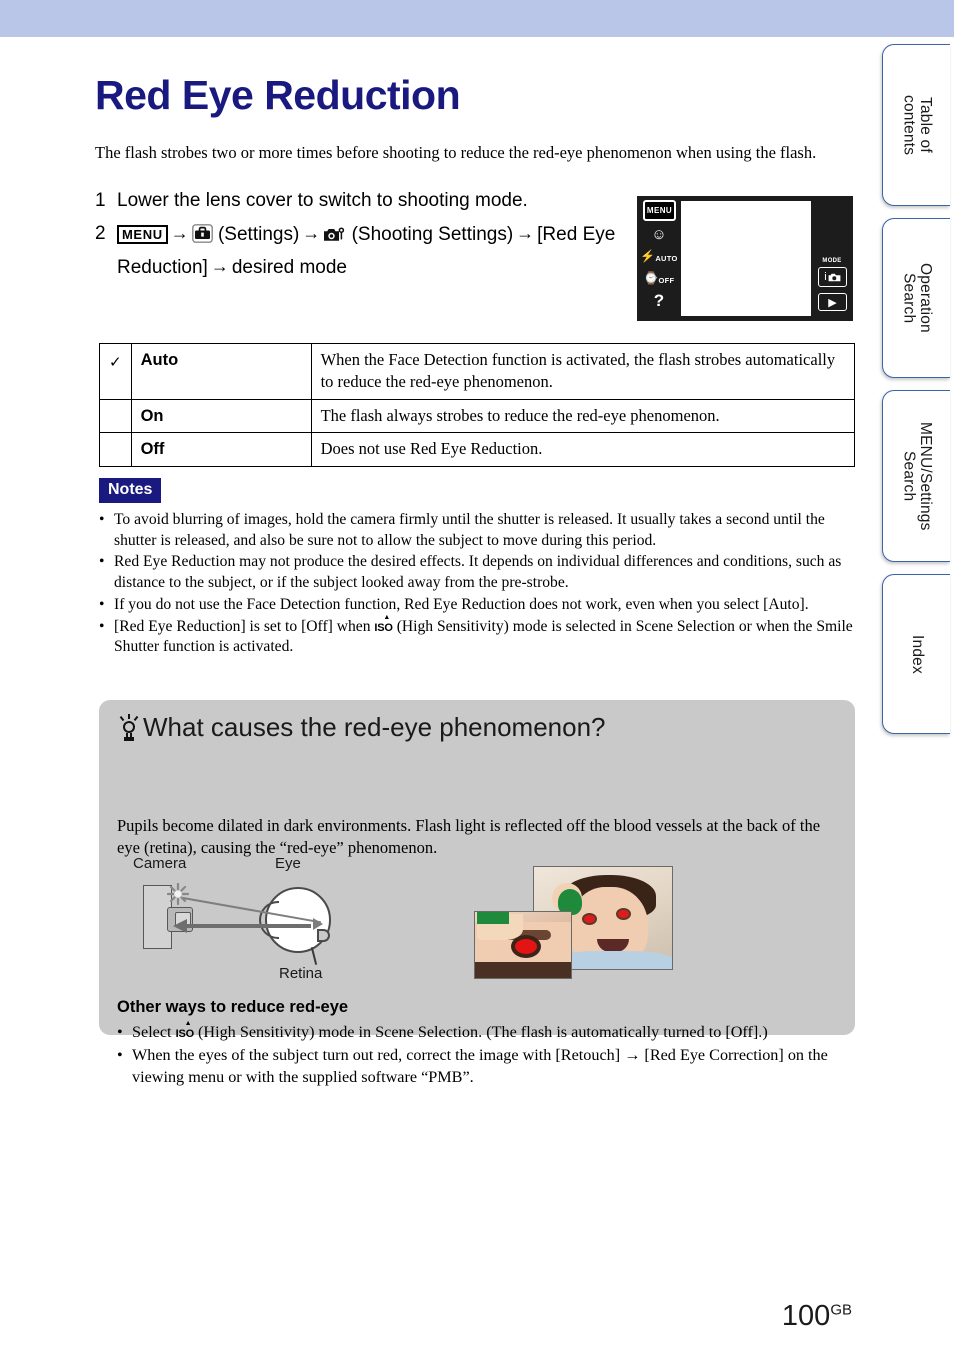 The height and width of the screenshot is (1369, 954). I want to click on settings-label: (Settings), so click(258, 234).